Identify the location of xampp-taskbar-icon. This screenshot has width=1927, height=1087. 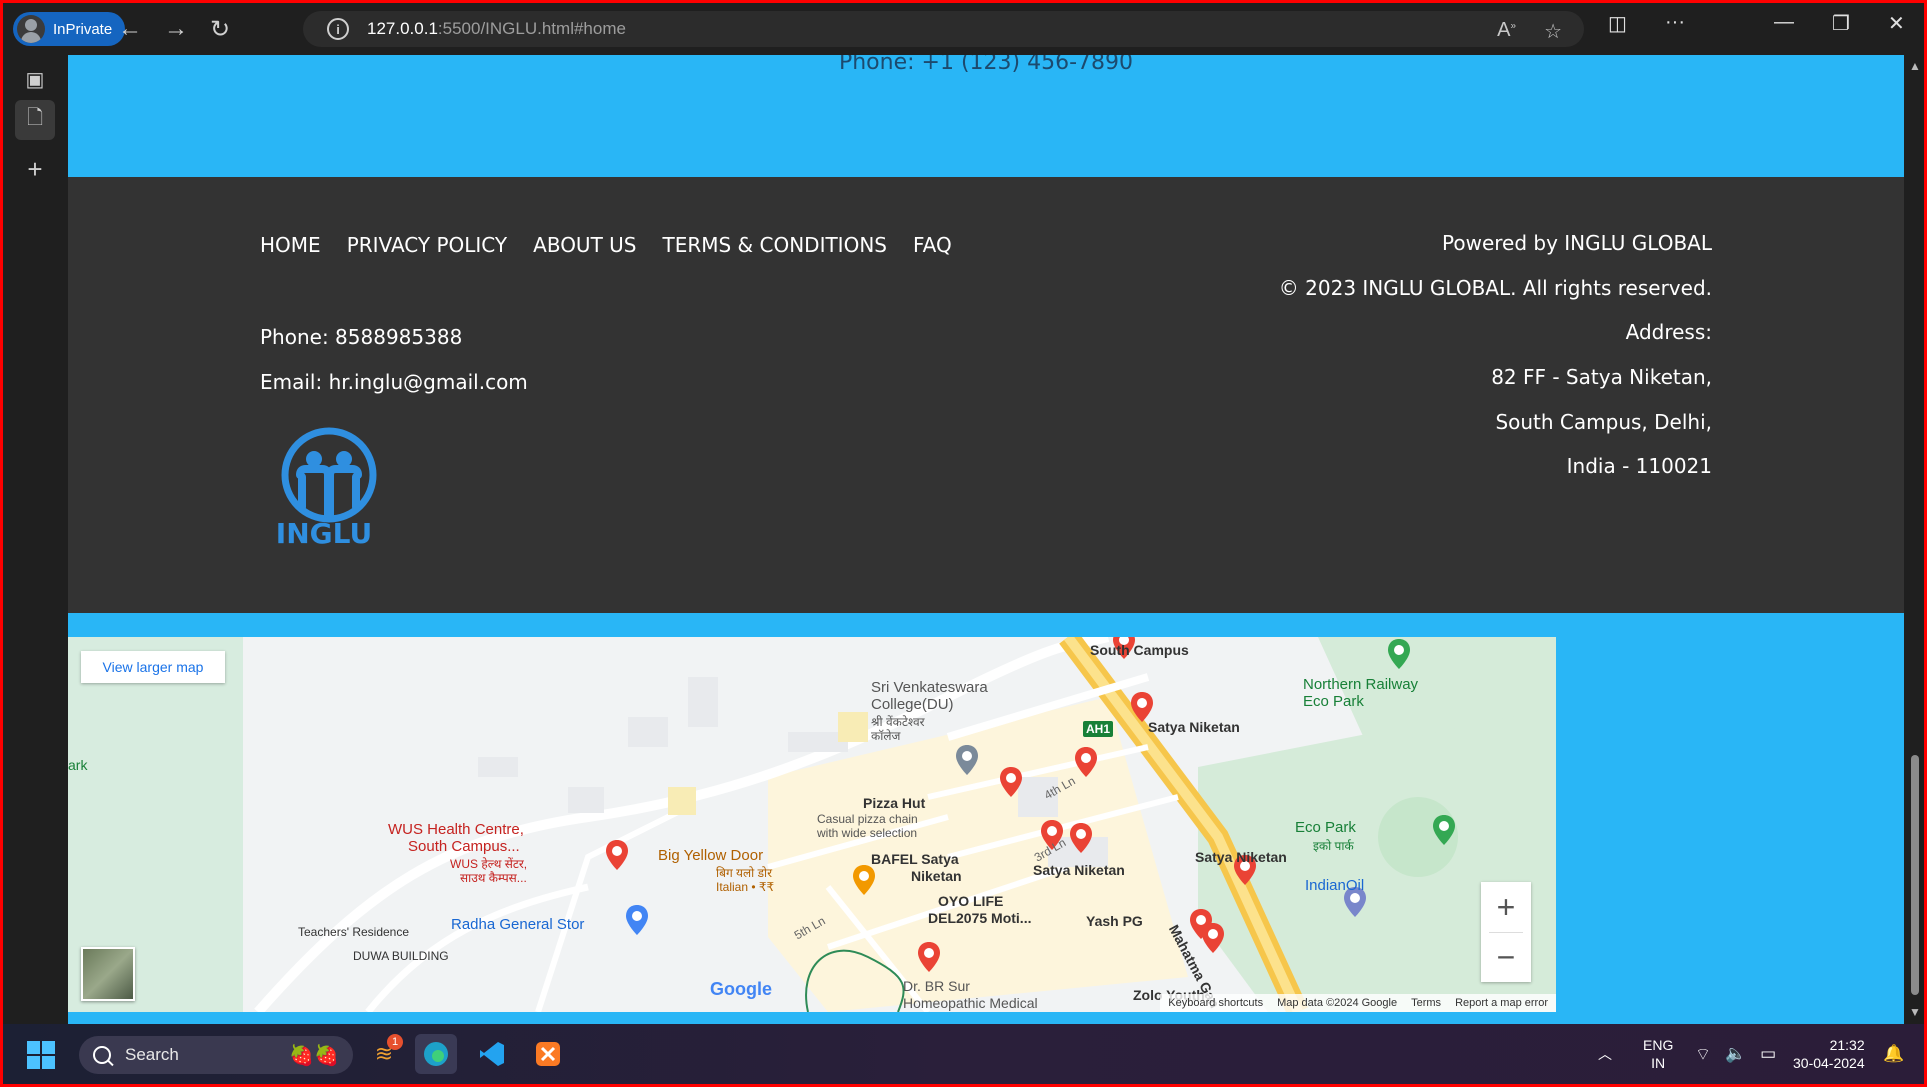
(548, 1054).